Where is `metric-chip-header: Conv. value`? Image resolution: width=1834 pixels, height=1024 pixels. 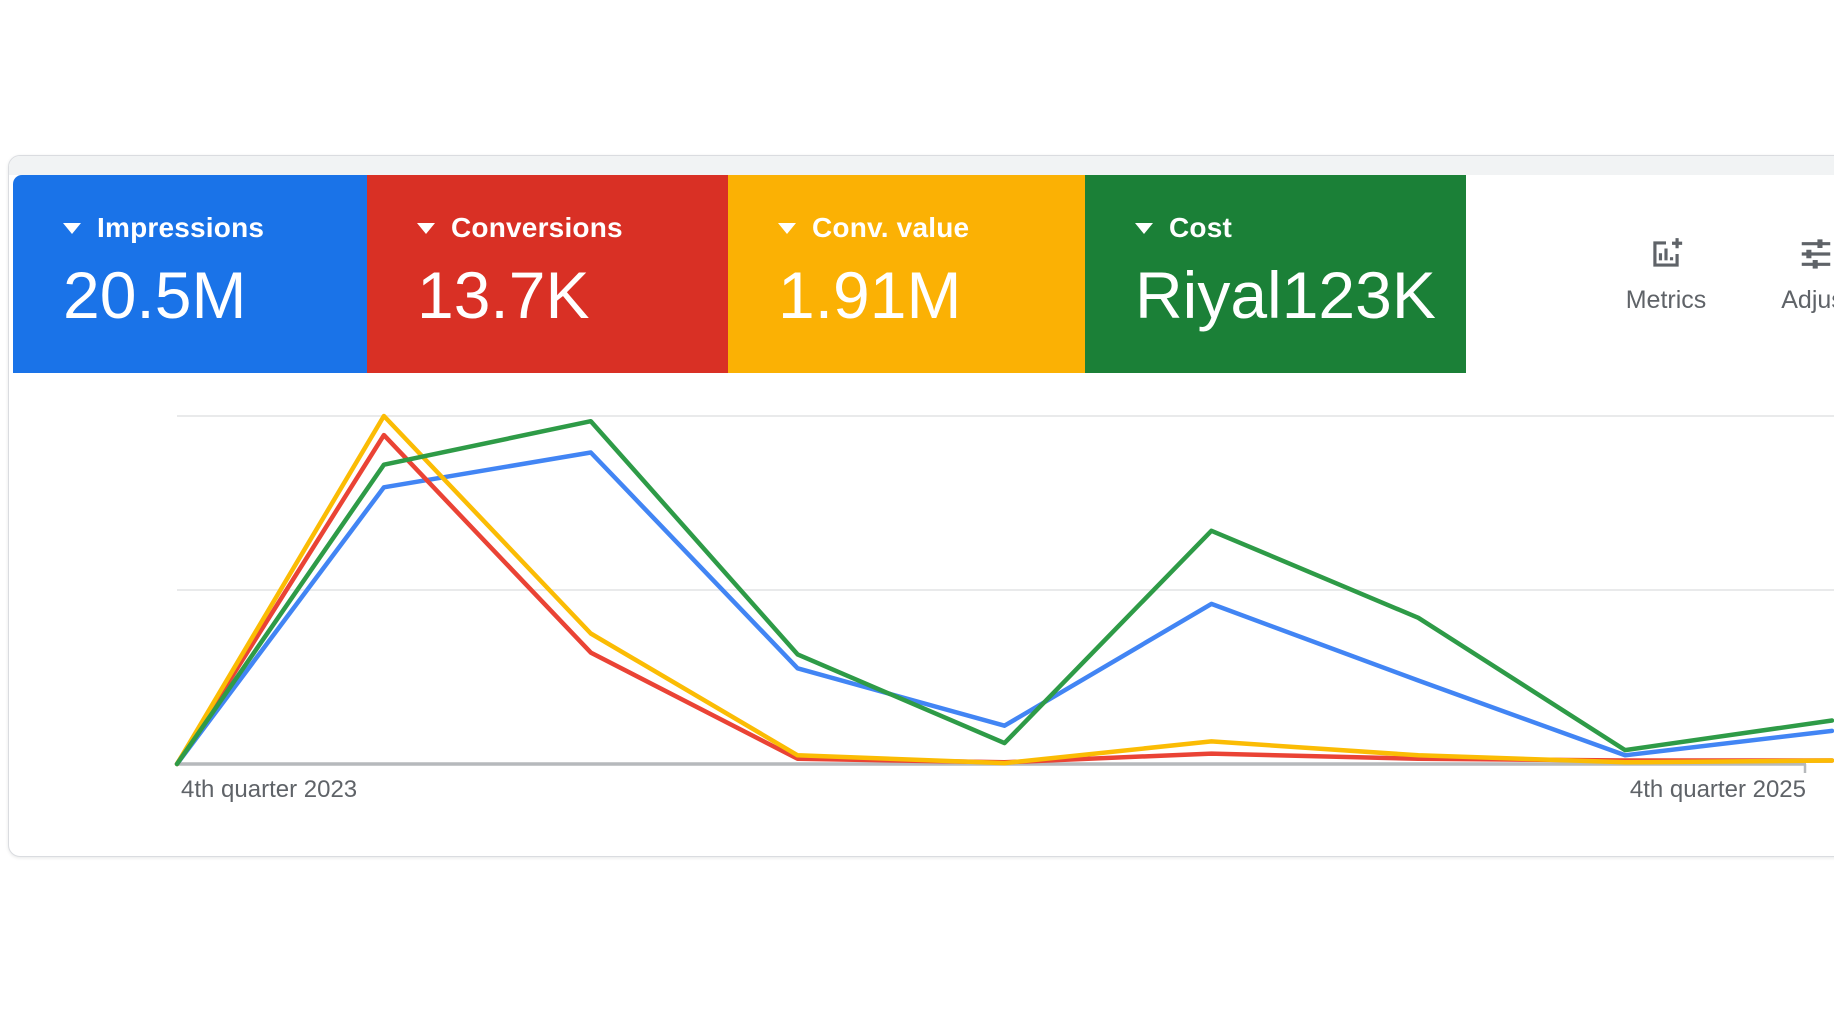 metric-chip-header: Conv. value is located at coordinates (931, 227).